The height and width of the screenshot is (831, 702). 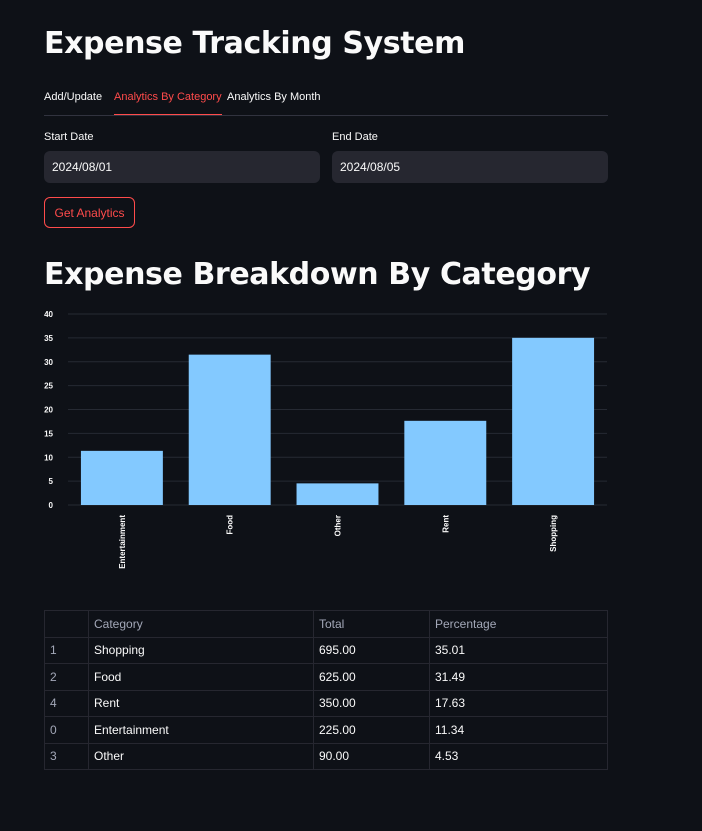 What do you see at coordinates (201, 650) in the screenshot?
I see `category-cell: Shopping` at bounding box center [201, 650].